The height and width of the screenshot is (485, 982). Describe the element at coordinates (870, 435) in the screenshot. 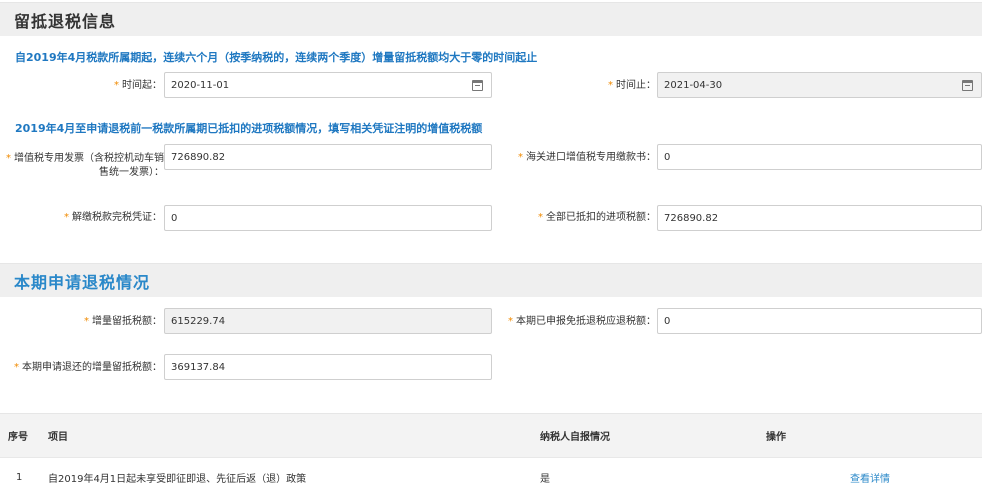

I see `col-header-action: 操作` at that location.